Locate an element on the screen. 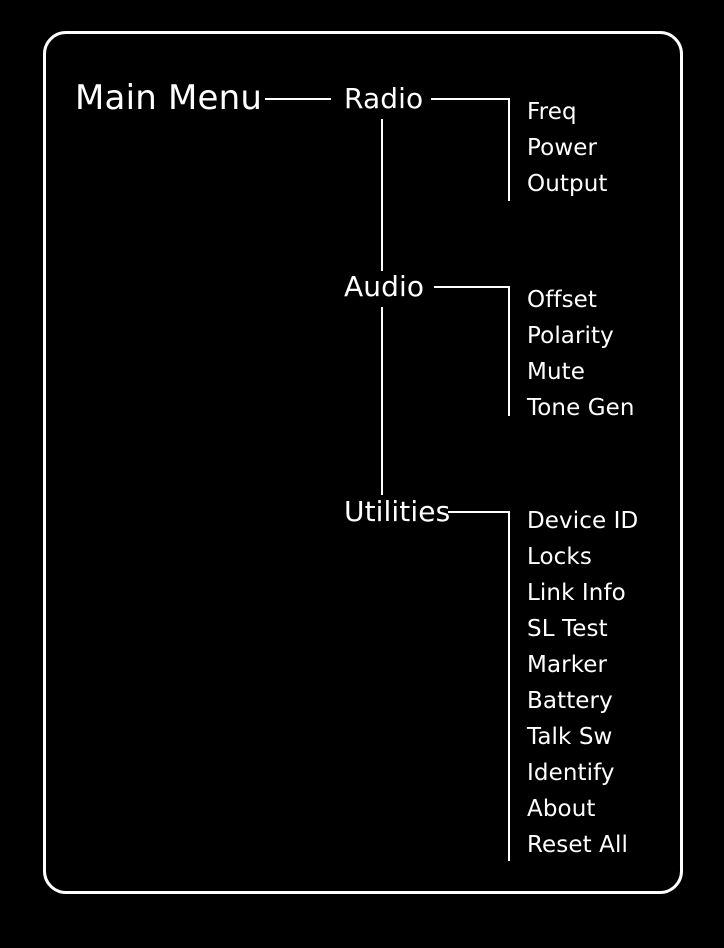 Image resolution: width=724 pixels, height=948 pixels. leaf-item-output: Output is located at coordinates (567, 191).